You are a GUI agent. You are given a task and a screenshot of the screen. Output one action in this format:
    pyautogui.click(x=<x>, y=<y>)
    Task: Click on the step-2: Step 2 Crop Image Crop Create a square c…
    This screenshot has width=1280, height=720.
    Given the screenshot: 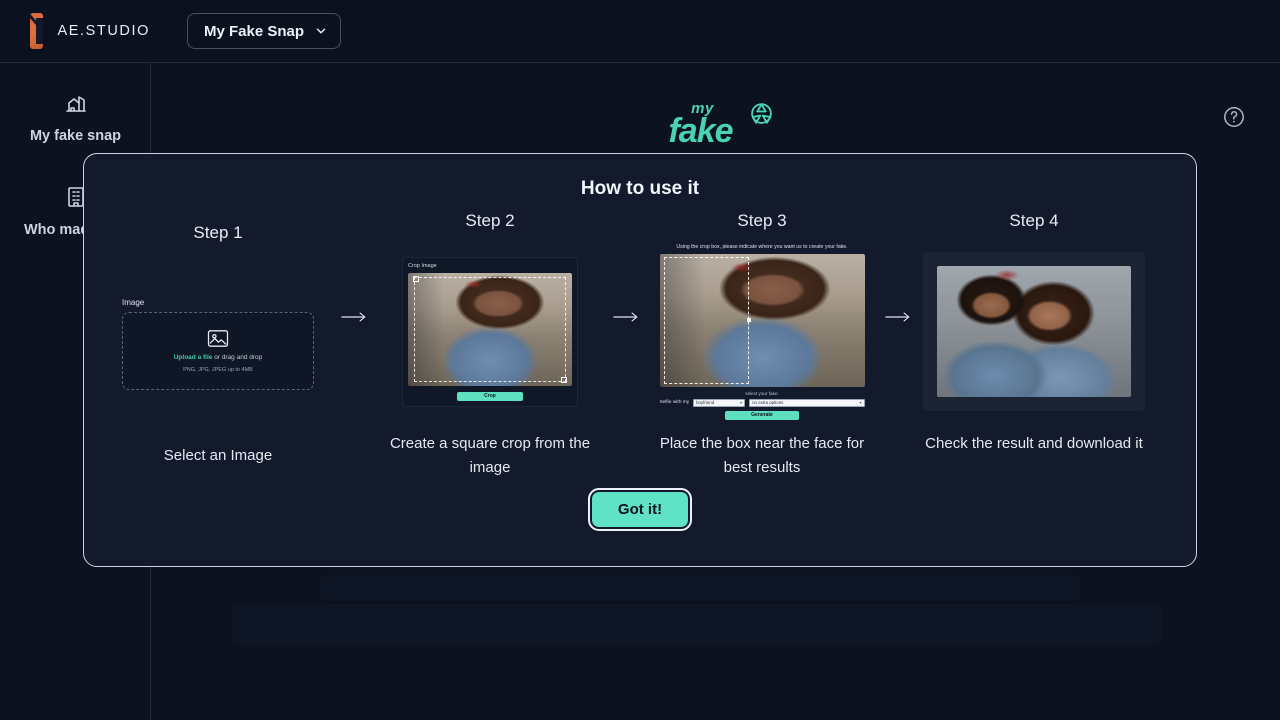 What is the action you would take?
    pyautogui.click(x=490, y=345)
    